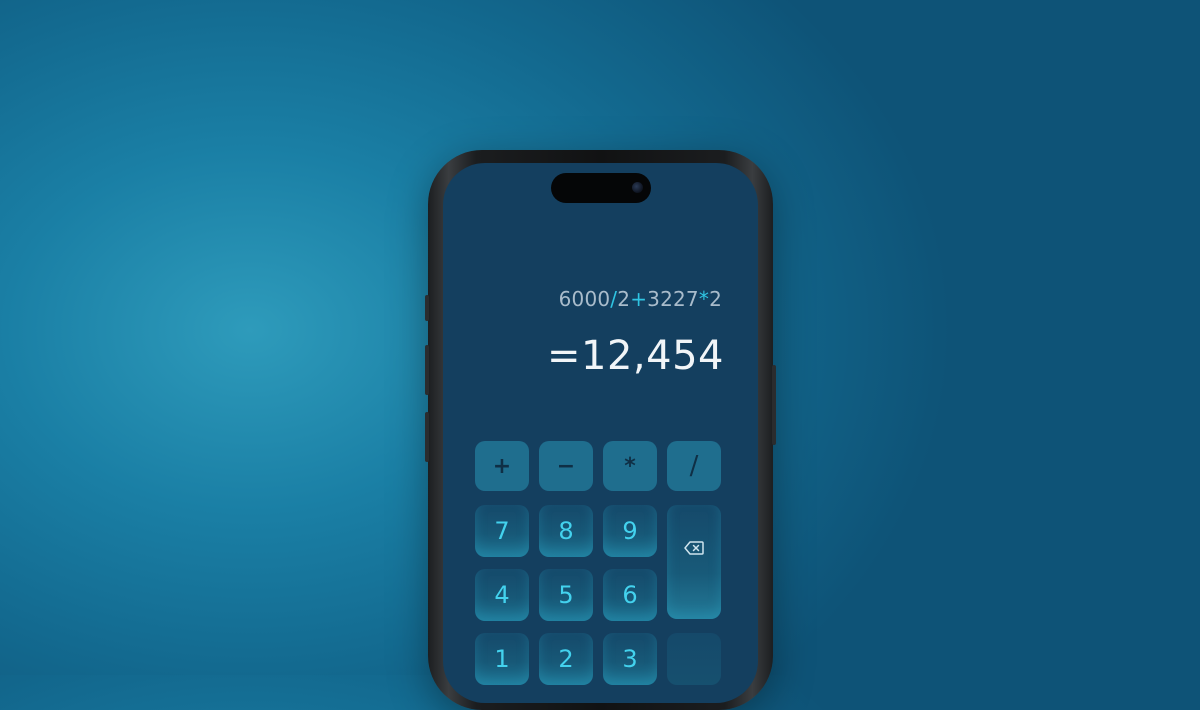  What do you see at coordinates (630, 466) in the screenshot?
I see `multiply-button: *` at bounding box center [630, 466].